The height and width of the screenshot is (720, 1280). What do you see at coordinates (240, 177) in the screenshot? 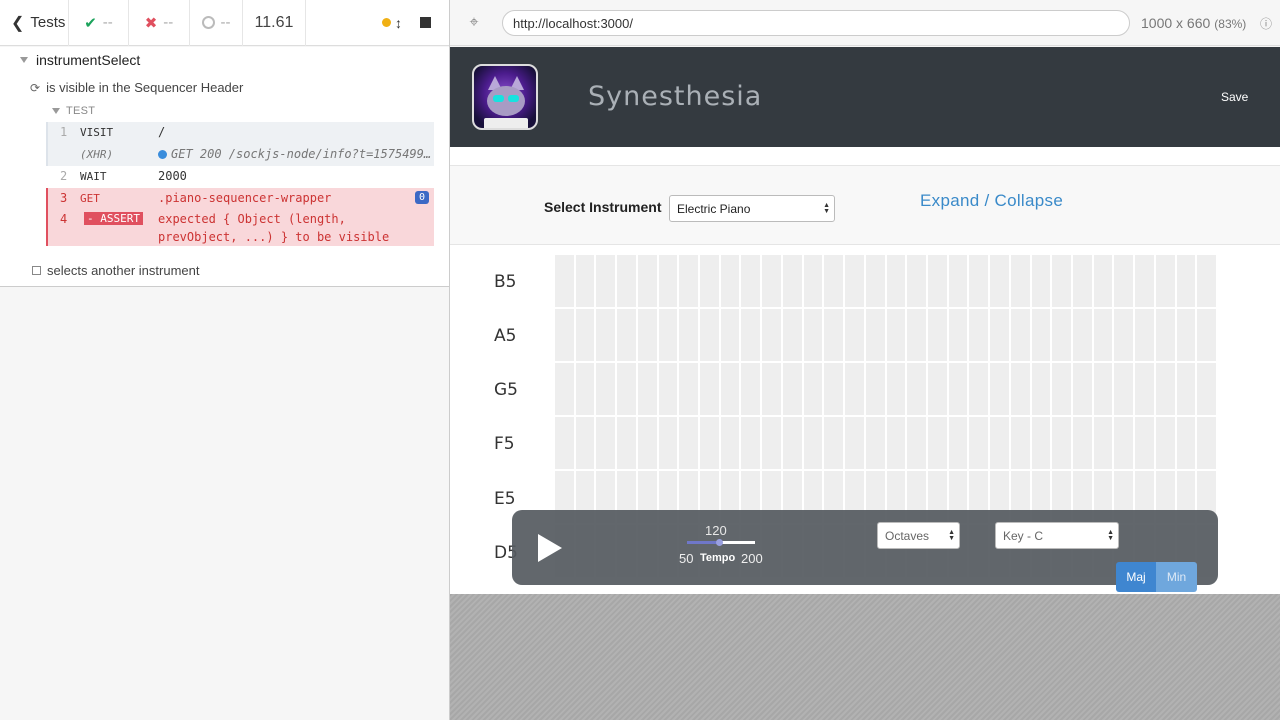
I see `command-row: 2 wait 2000` at bounding box center [240, 177].